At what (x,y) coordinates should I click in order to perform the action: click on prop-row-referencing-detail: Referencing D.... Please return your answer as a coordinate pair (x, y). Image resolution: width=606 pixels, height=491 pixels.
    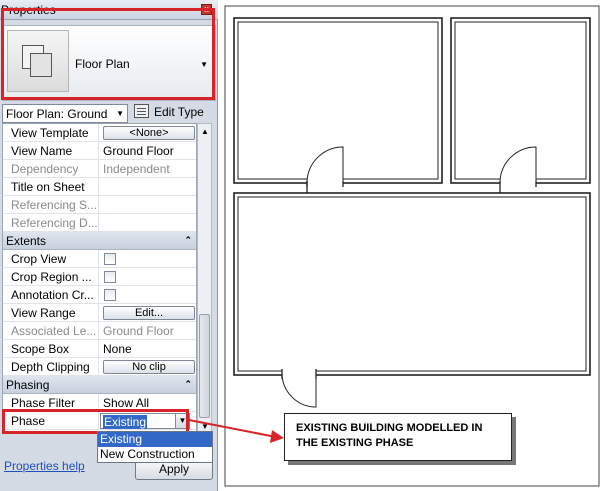
    Looking at the image, I should click on (99, 223).